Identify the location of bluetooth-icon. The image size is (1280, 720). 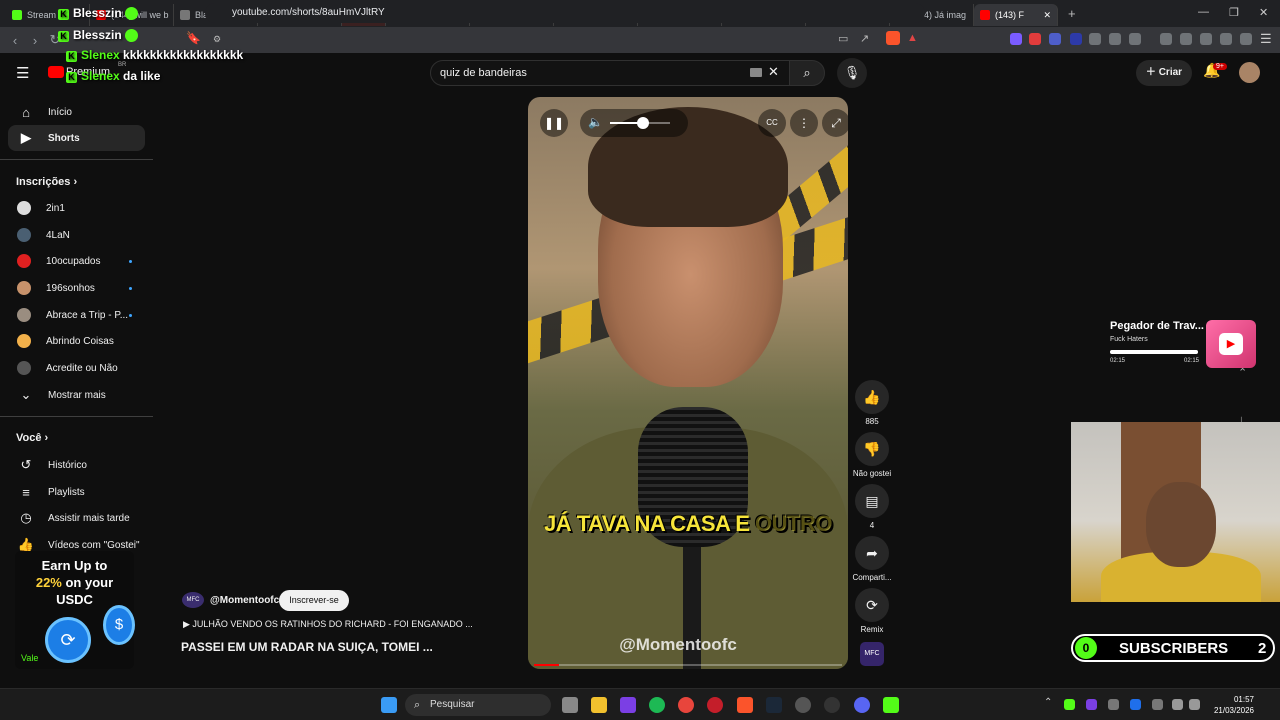
(1135, 704).